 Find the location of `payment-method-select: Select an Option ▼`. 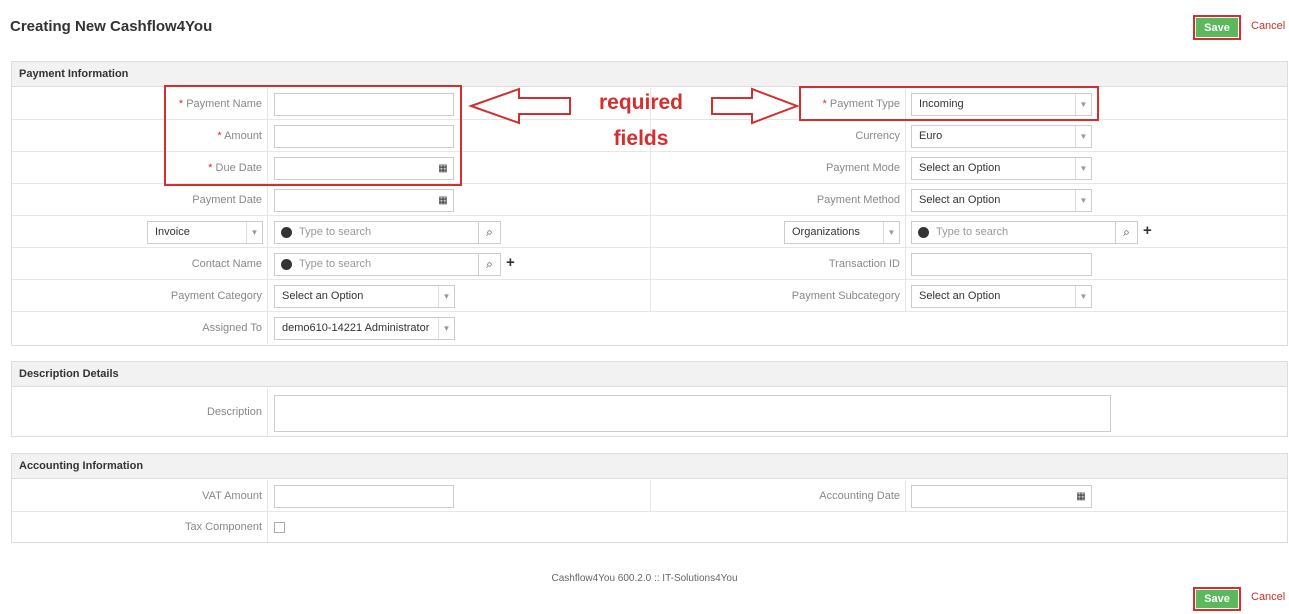

payment-method-select: Select an Option ▼ is located at coordinates (1001, 200).